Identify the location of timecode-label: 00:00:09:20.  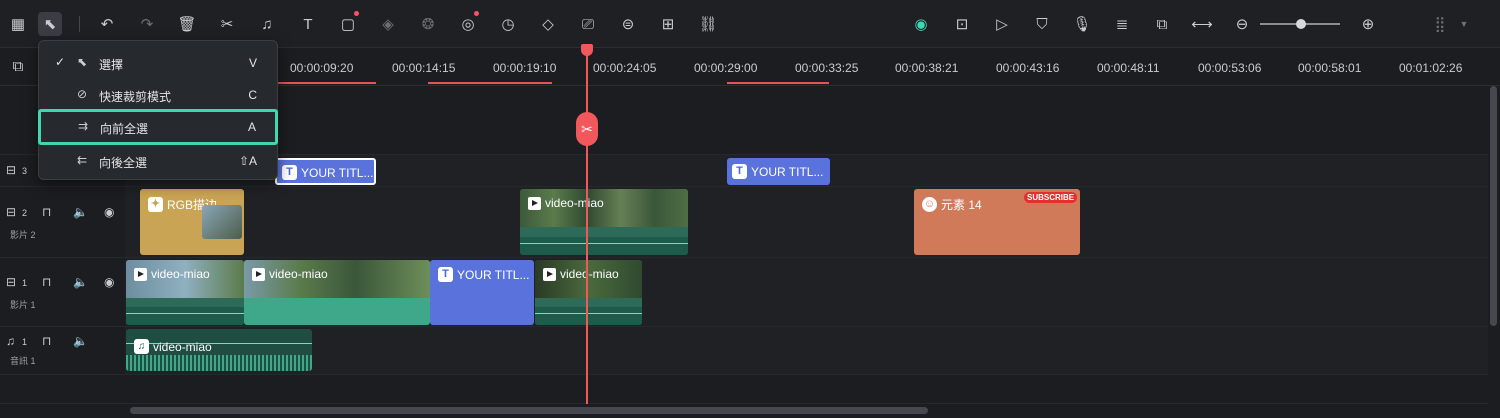
(322, 68).